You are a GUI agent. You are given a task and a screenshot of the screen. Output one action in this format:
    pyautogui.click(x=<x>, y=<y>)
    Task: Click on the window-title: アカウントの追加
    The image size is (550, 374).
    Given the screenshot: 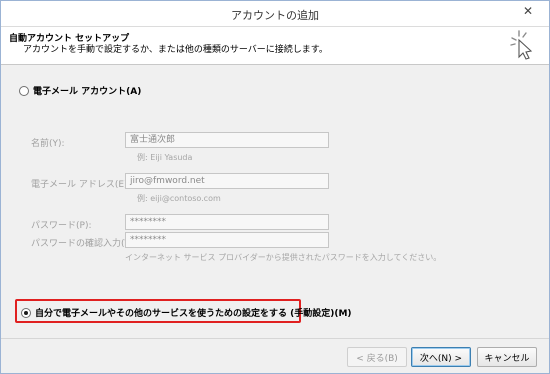 What is the action you would take?
    pyautogui.click(x=275, y=15)
    